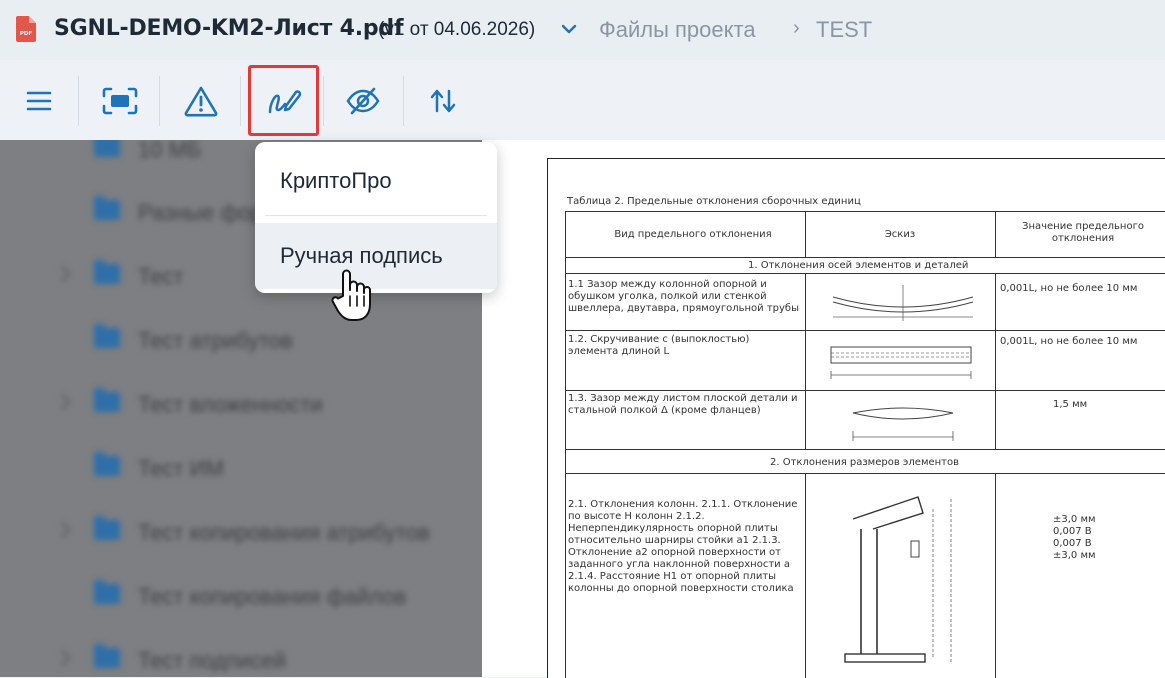  Describe the element at coordinates (241, 466) in the screenshot. I see `tree-item: Тест ИМ` at that location.